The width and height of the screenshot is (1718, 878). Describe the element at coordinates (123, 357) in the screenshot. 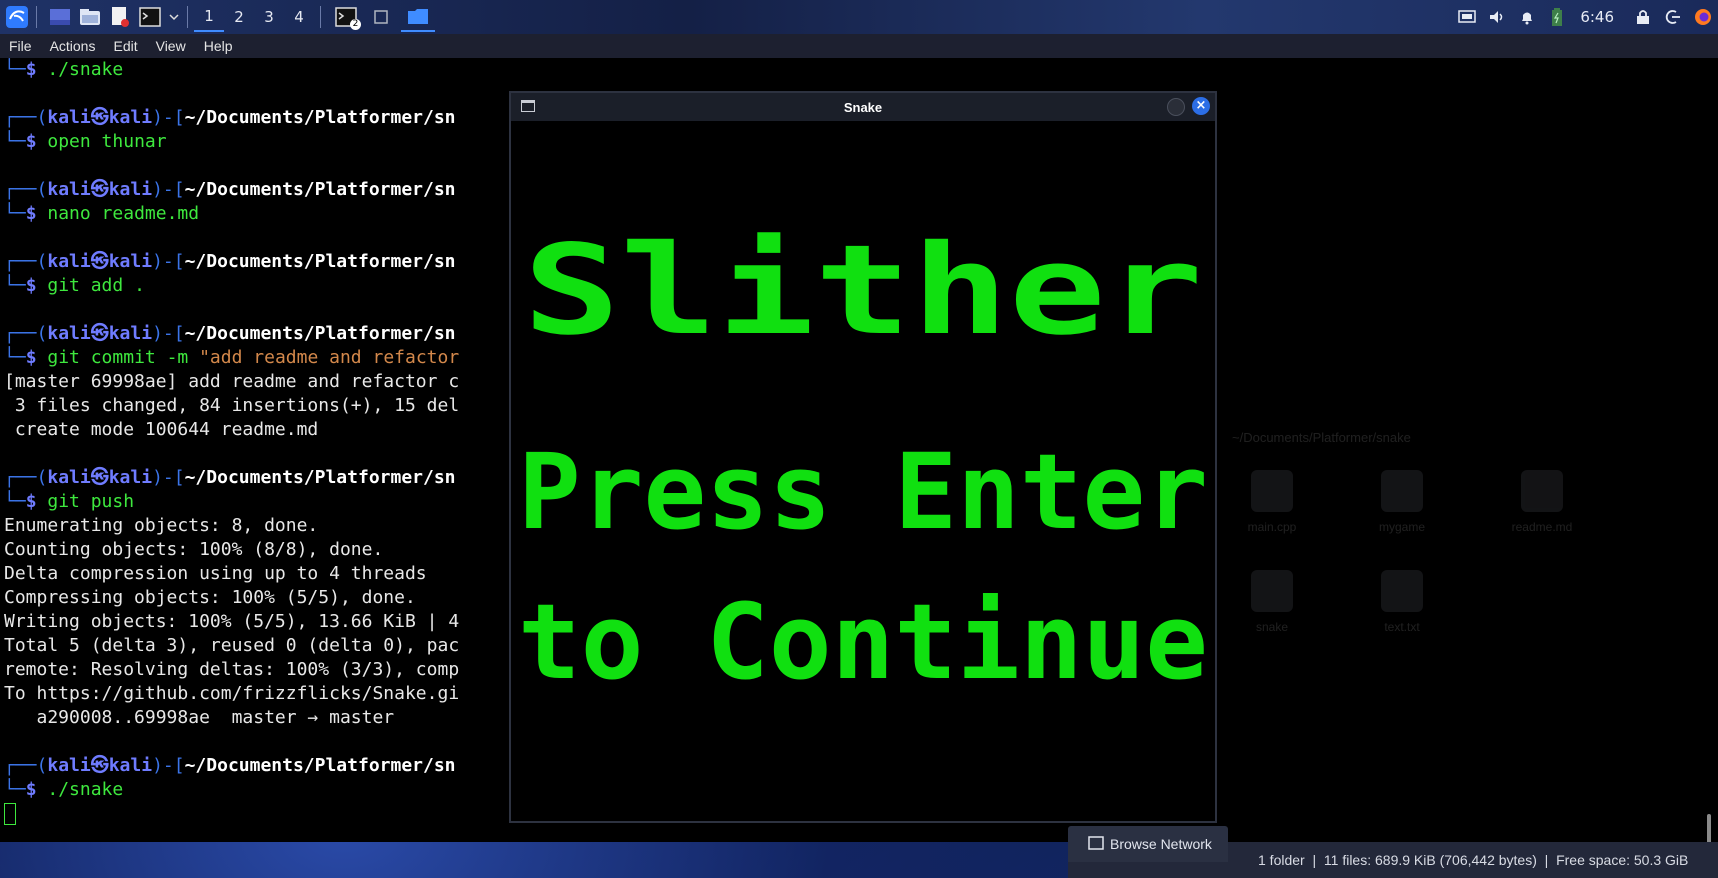

I see `command-text: git commit -m` at that location.